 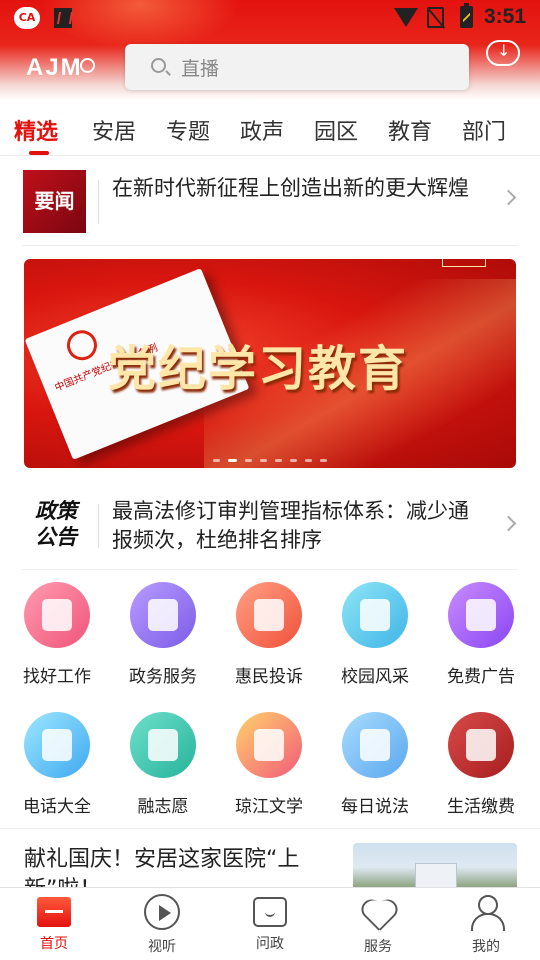 I want to click on service-label: 校园风采, so click(x=375, y=677).